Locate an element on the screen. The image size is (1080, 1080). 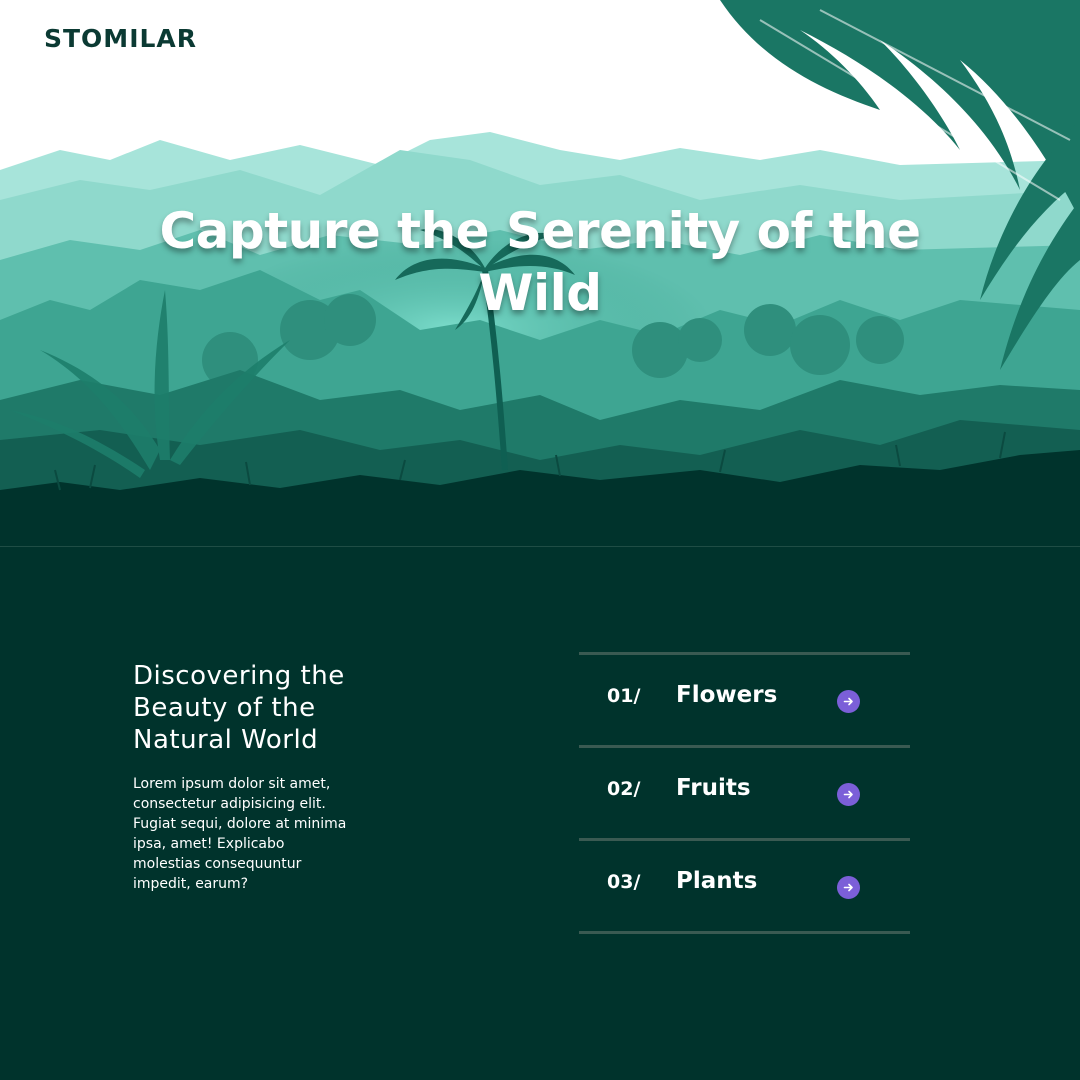
category-label: Flowers is located at coordinates (727, 695).